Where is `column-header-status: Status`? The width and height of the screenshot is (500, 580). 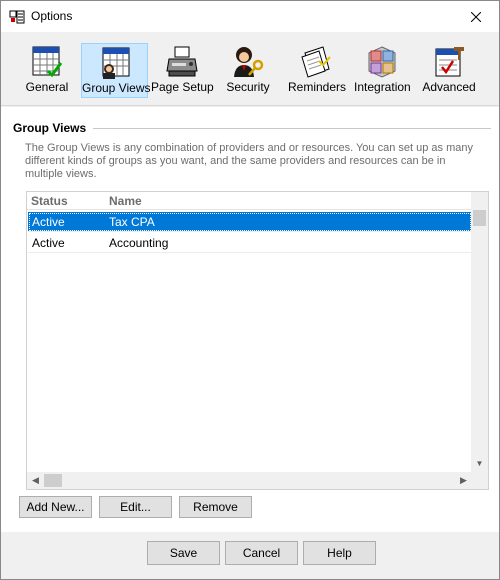 column-header-status: Status is located at coordinates (49, 201).